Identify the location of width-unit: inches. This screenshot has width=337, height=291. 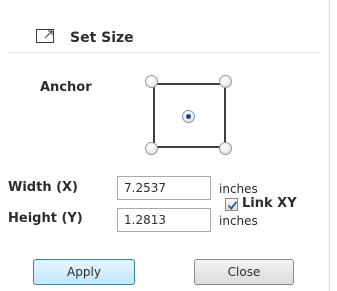
(238, 189).